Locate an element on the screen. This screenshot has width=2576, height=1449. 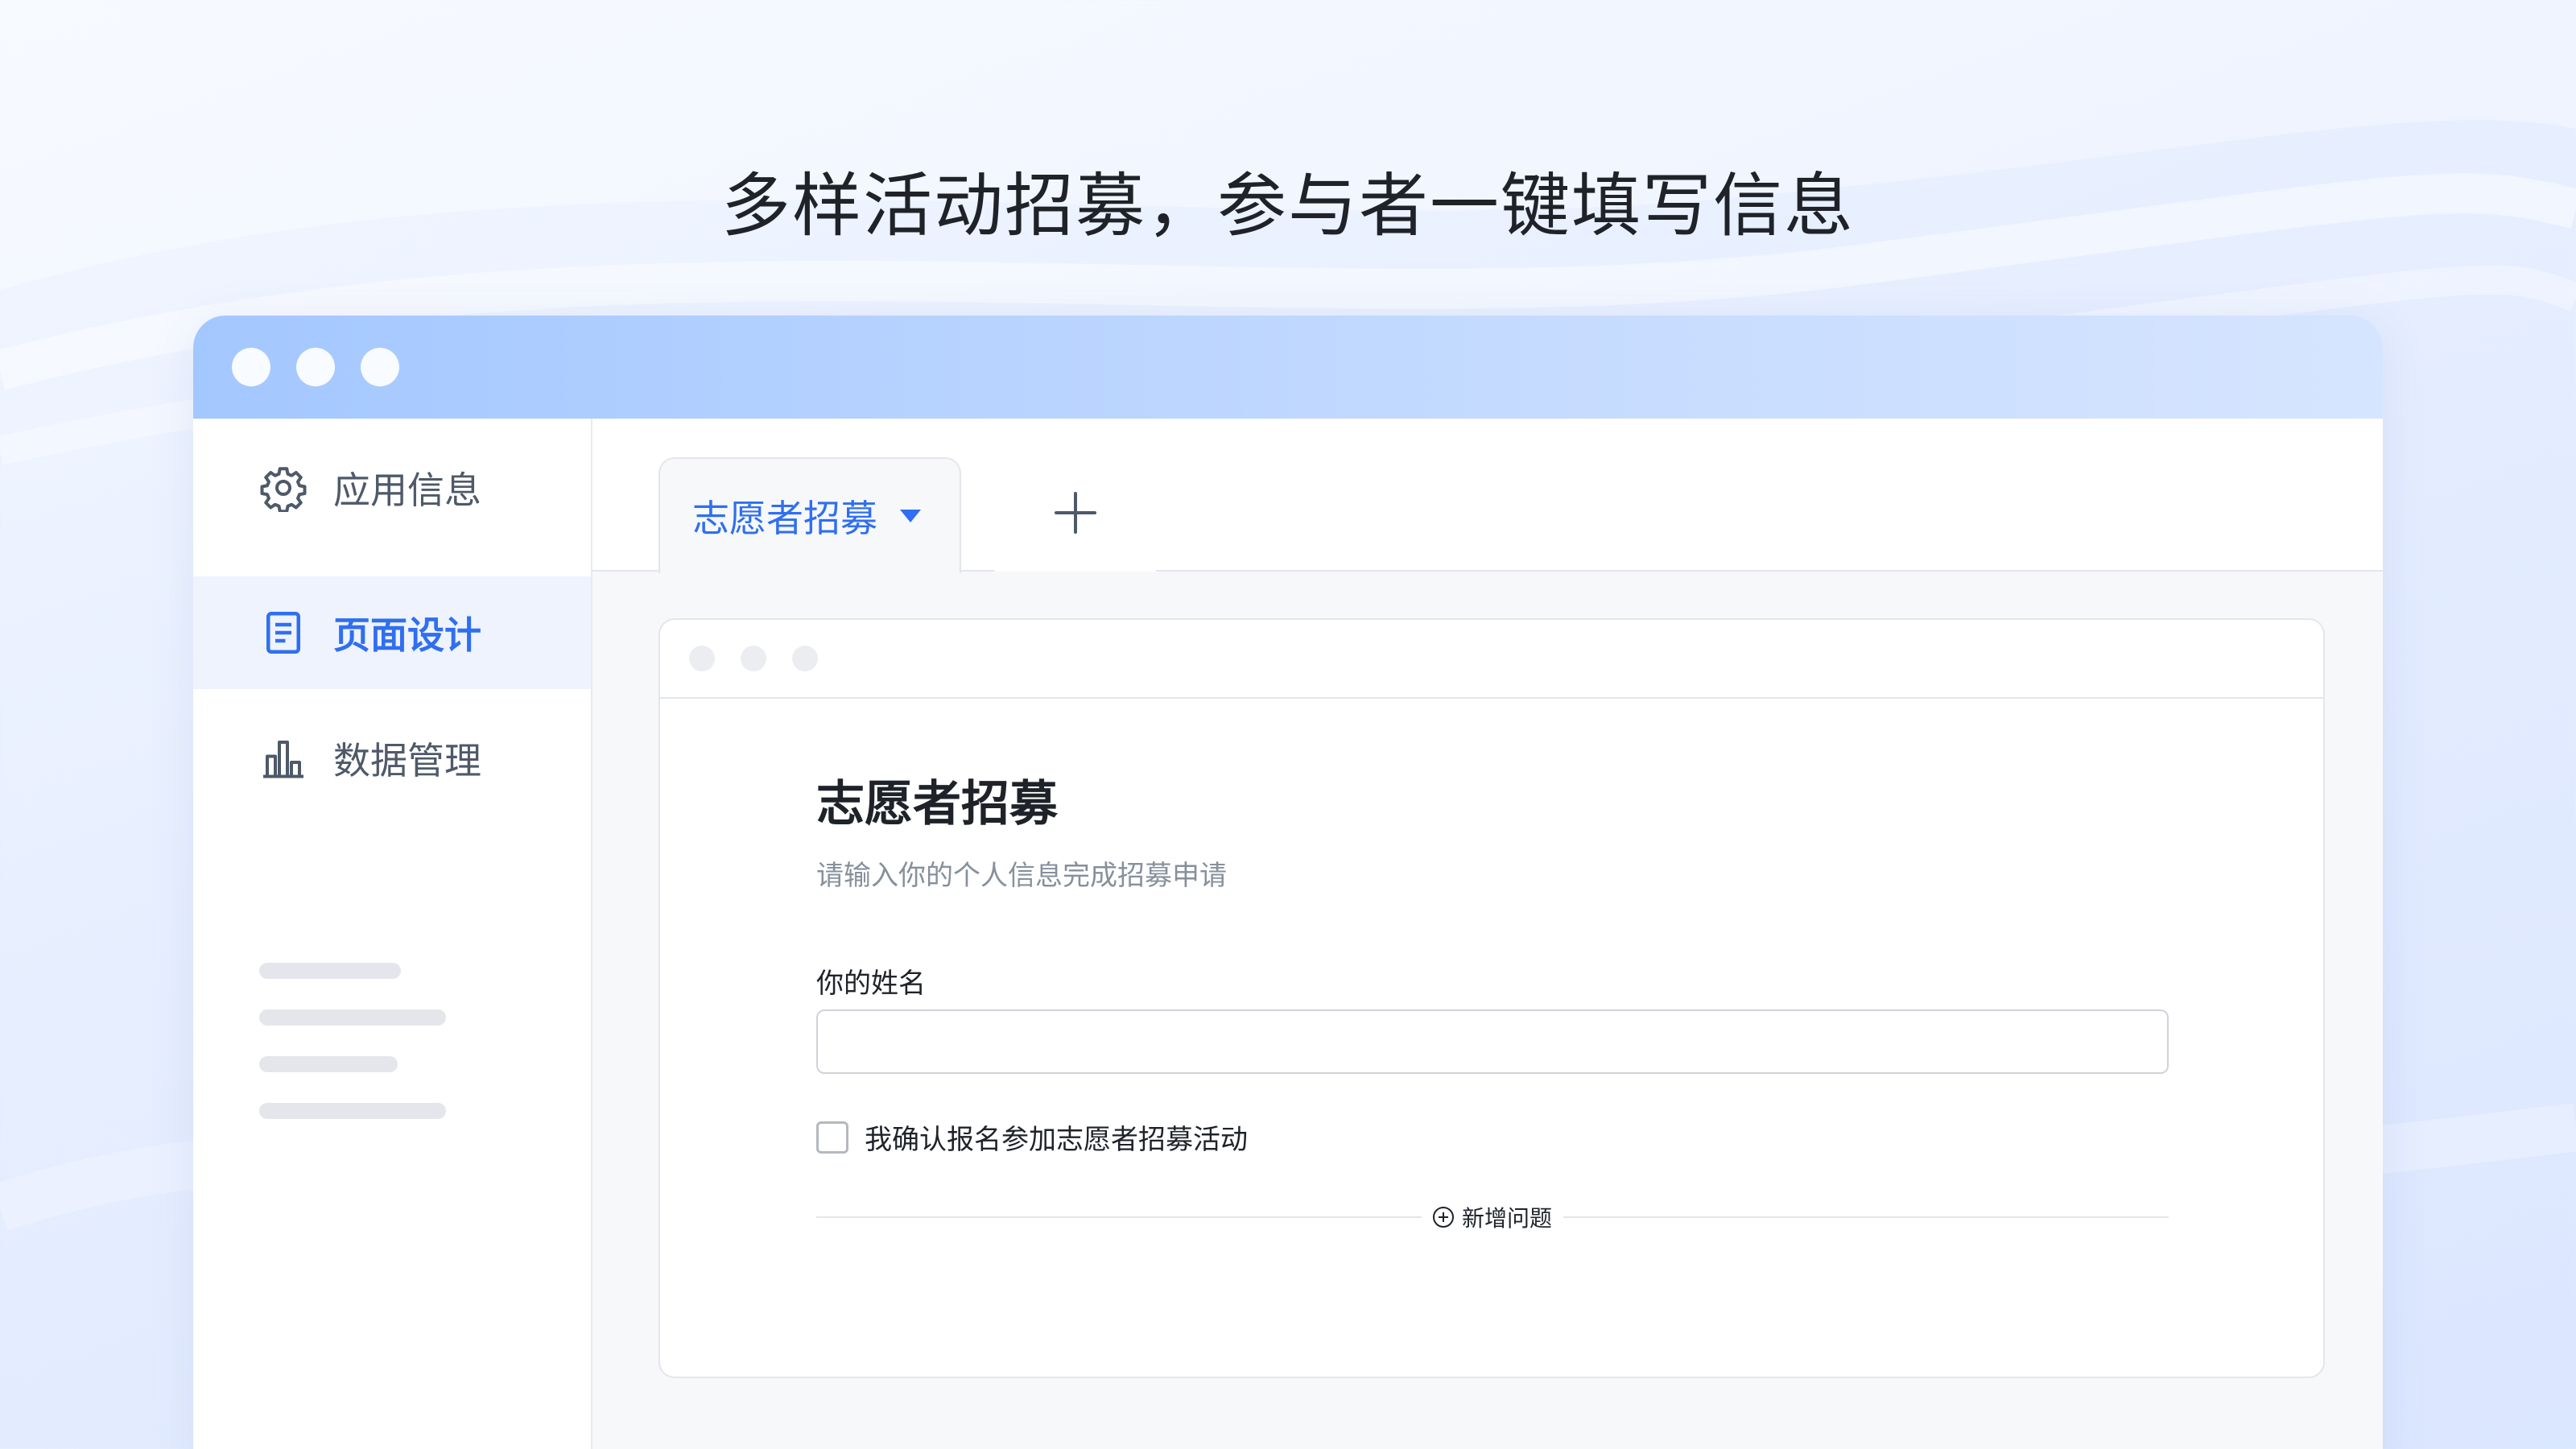
add-question-divider: 新增问题 is located at coordinates (1492, 1217).